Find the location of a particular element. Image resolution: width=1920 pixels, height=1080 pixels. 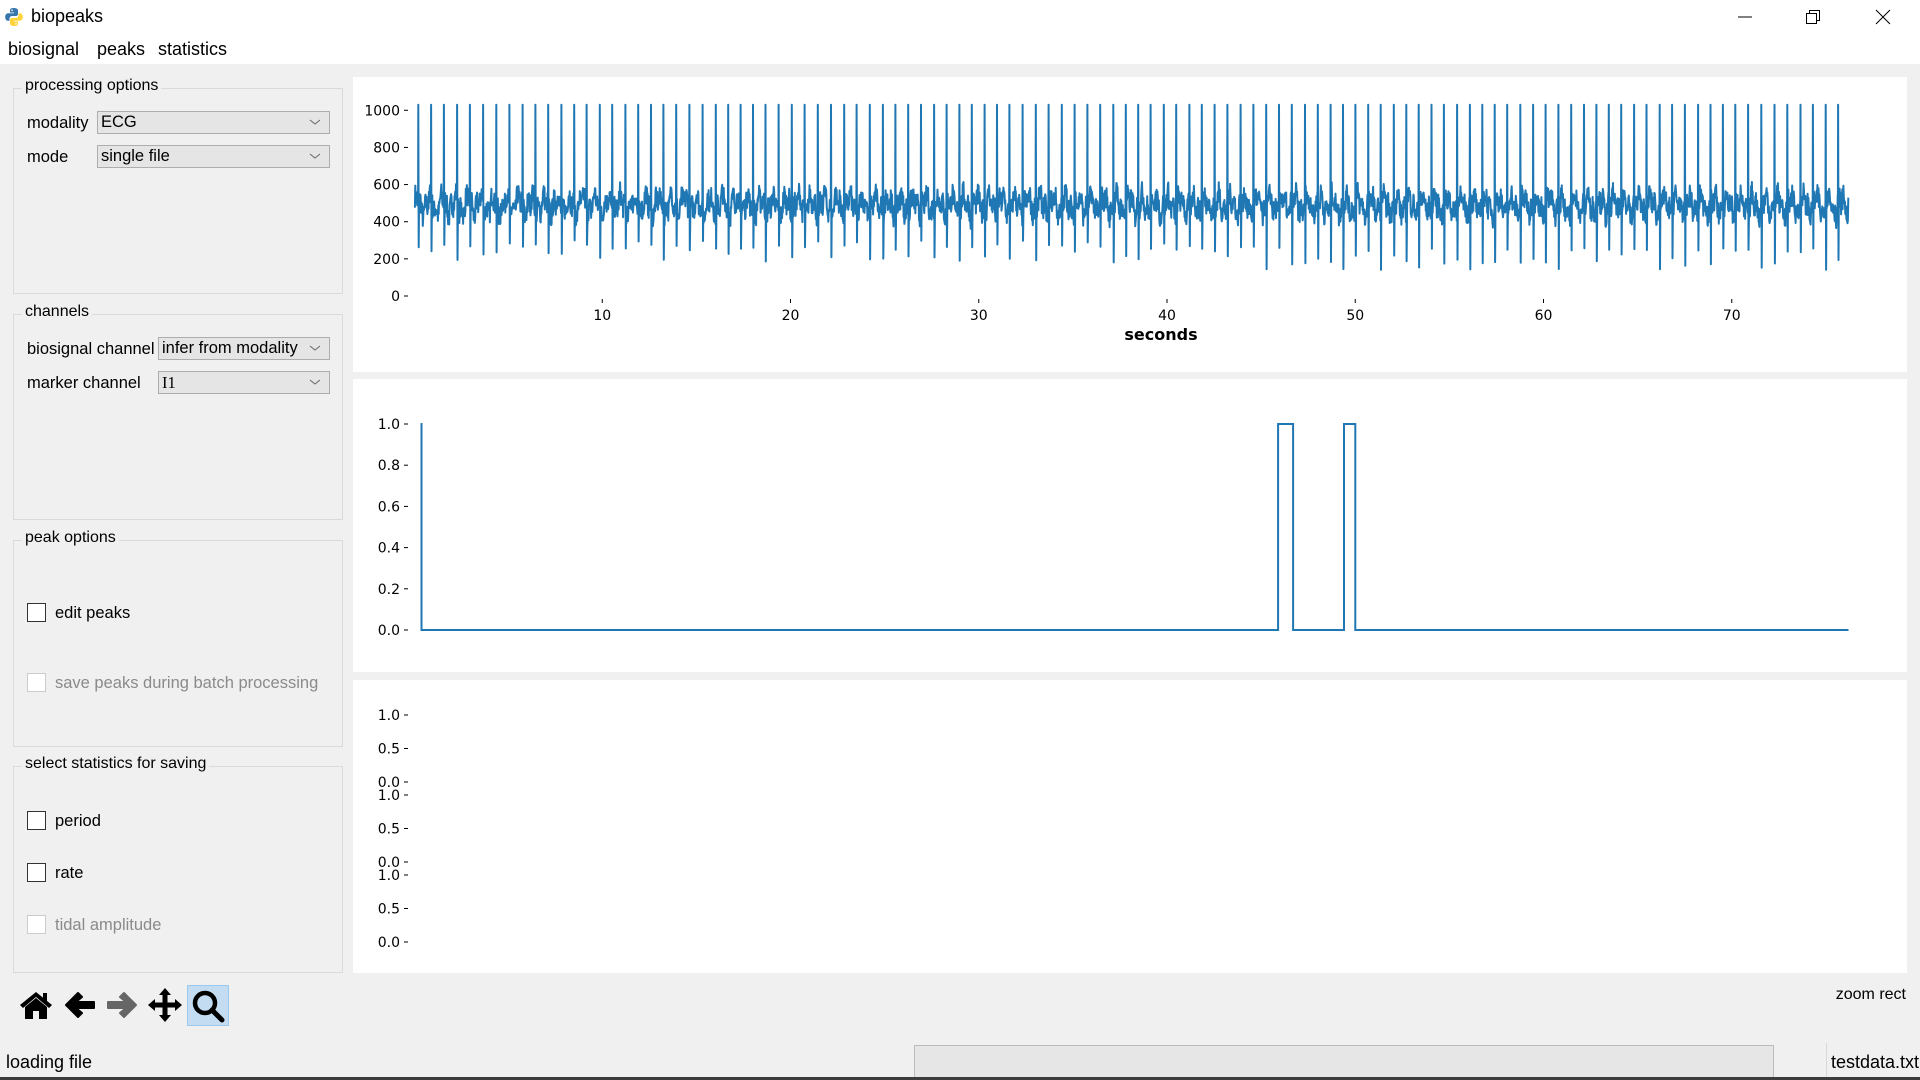

y-tick-label: 0.6 is located at coordinates (389, 507).